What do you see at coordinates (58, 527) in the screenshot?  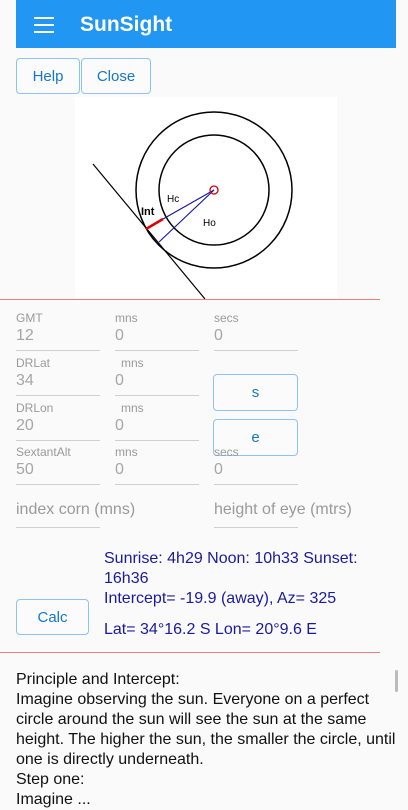 I see `index-correction-underline` at bounding box center [58, 527].